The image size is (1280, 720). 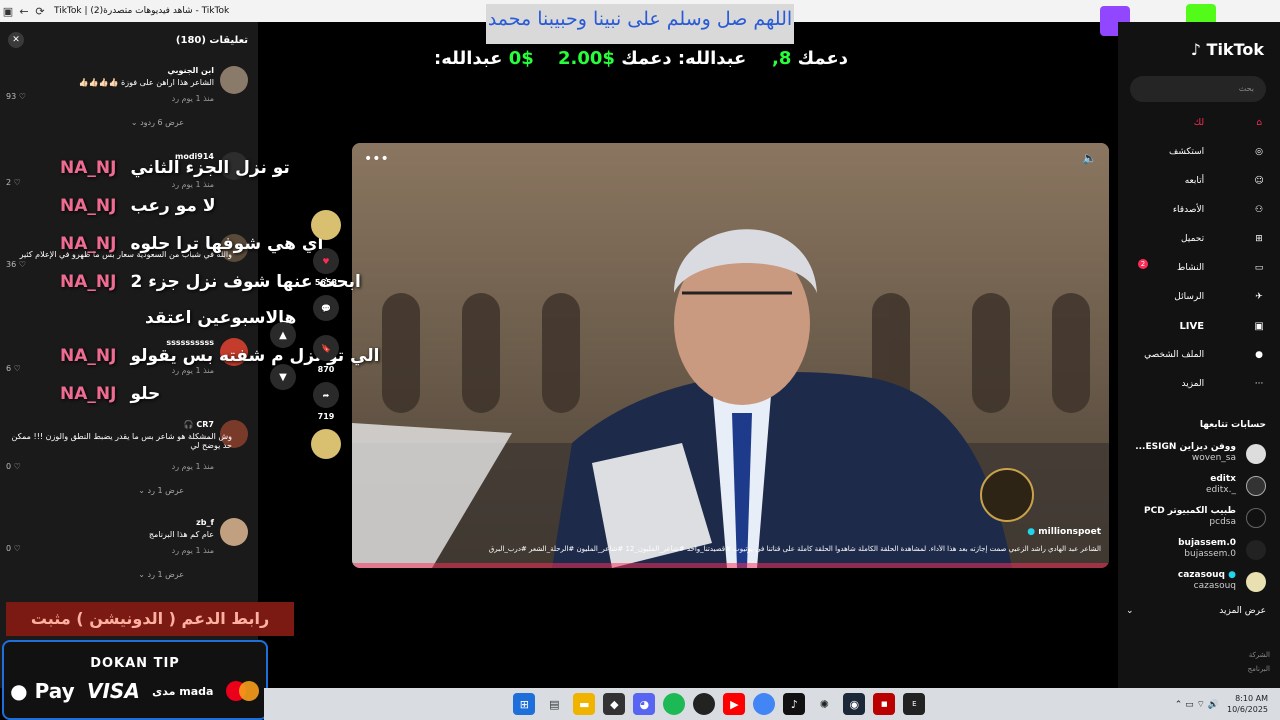 I want to click on comment-likes: 6 ♡, so click(x=13, y=368).